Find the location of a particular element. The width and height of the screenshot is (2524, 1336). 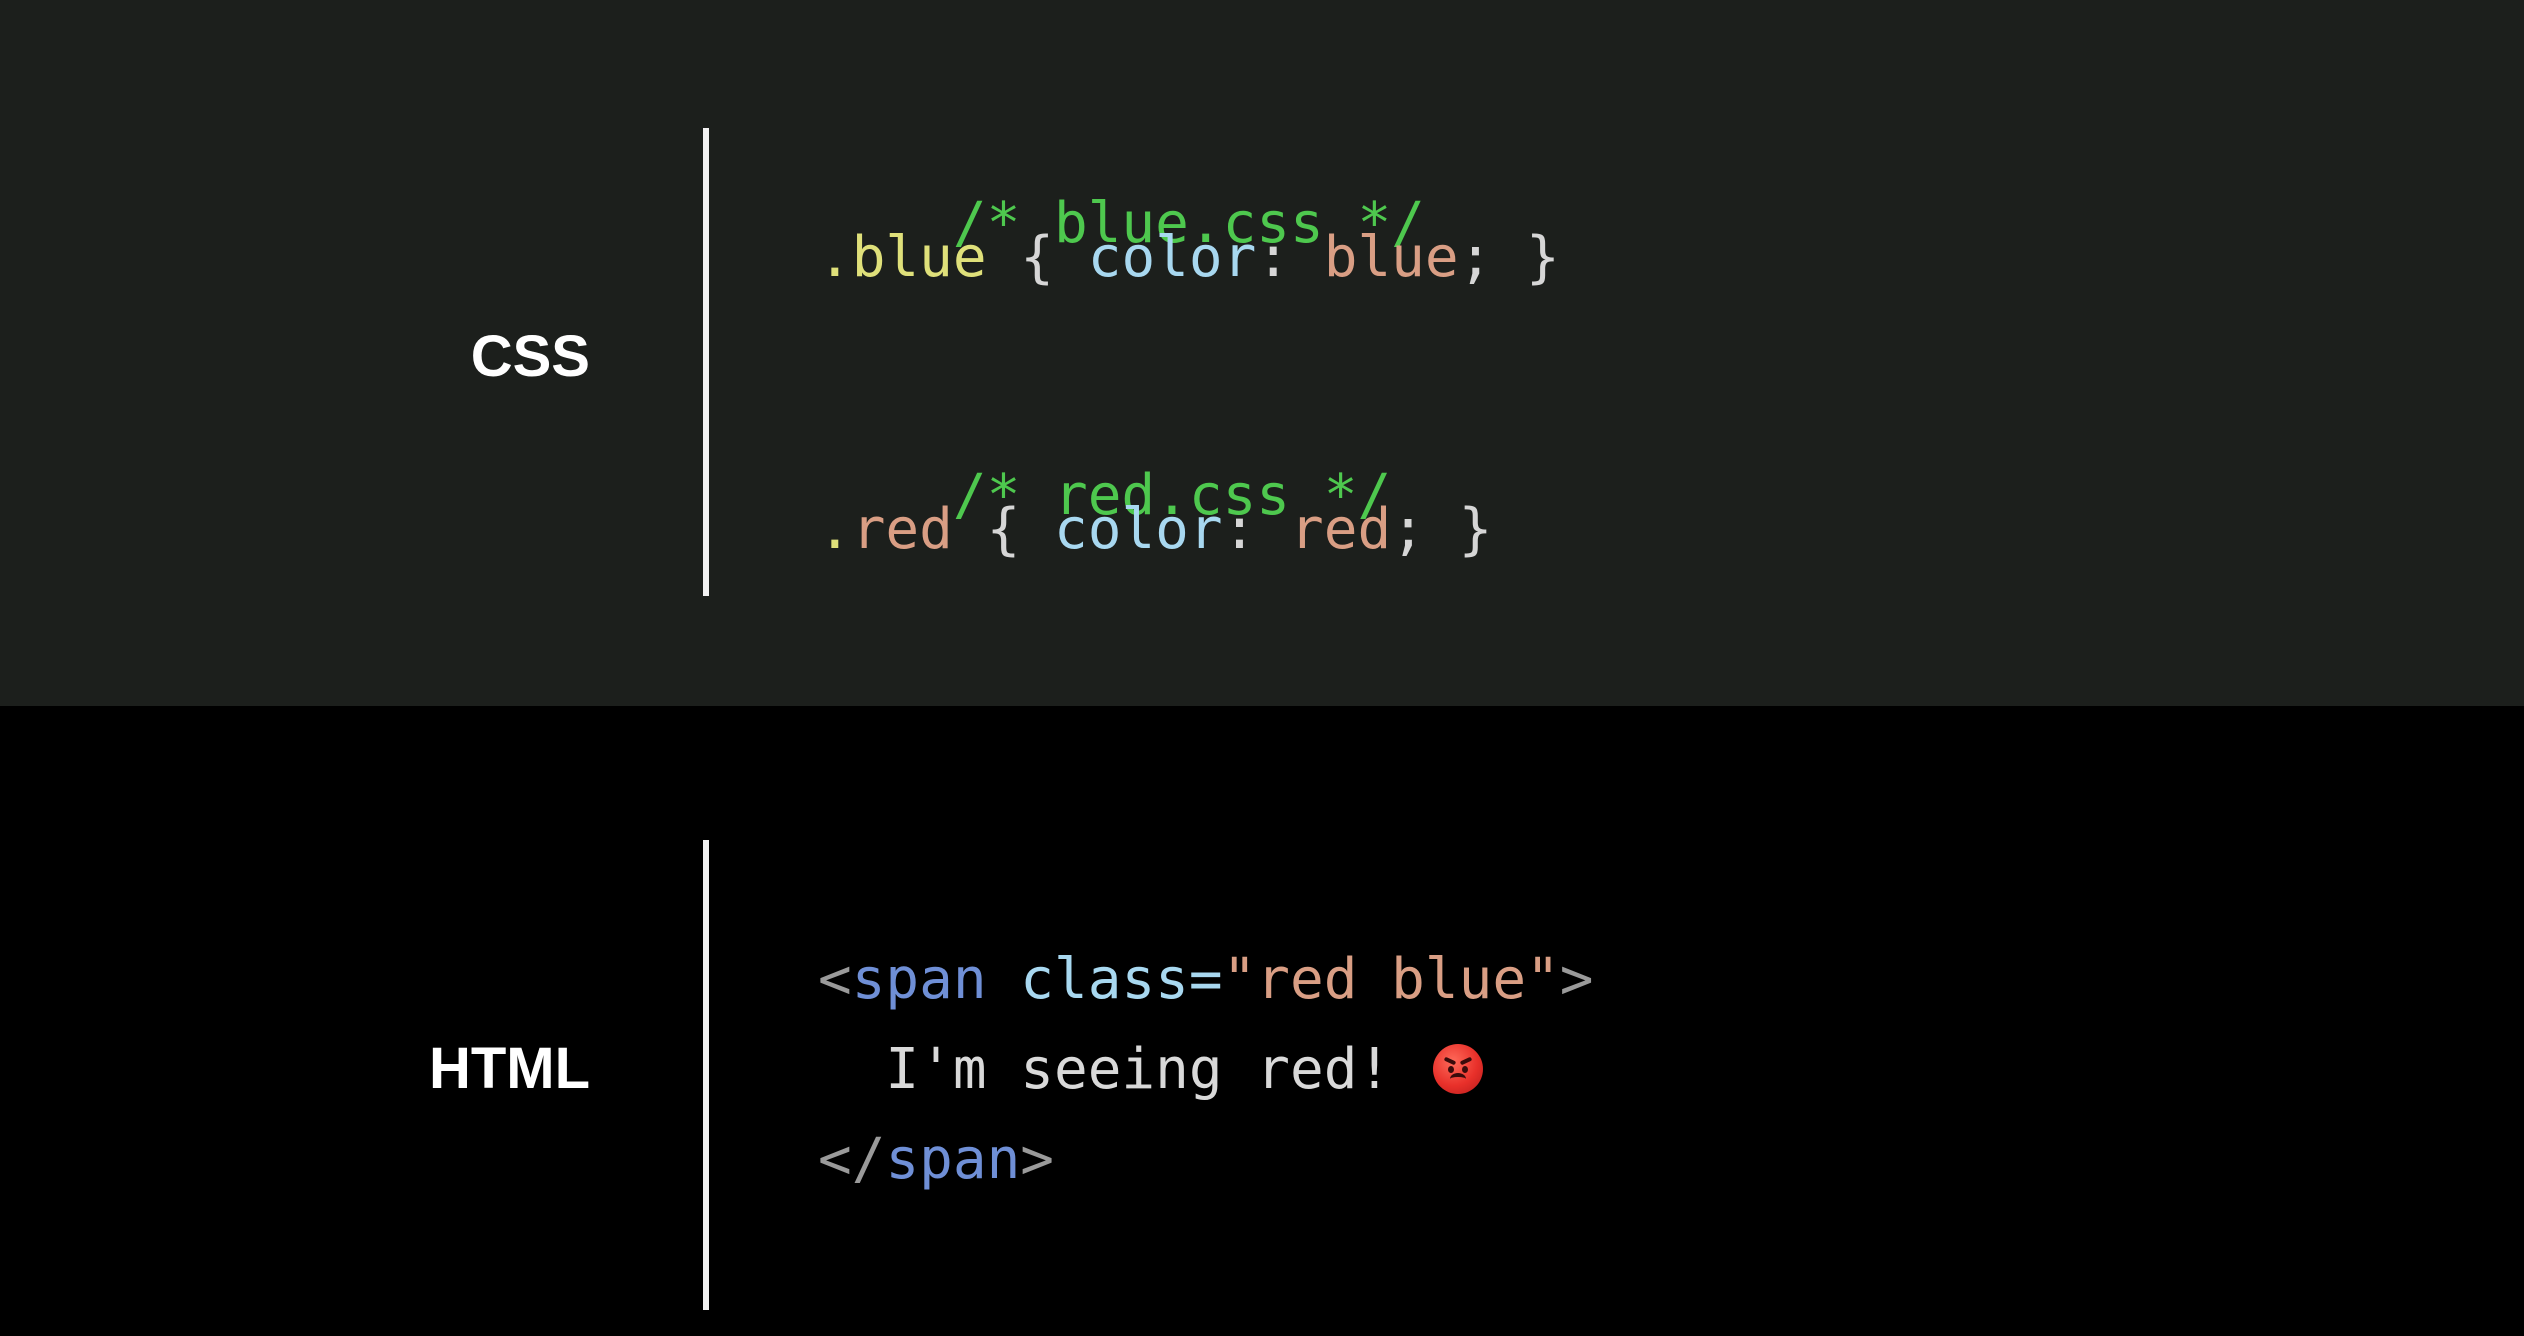

selector-name: blue is located at coordinates (919, 257).